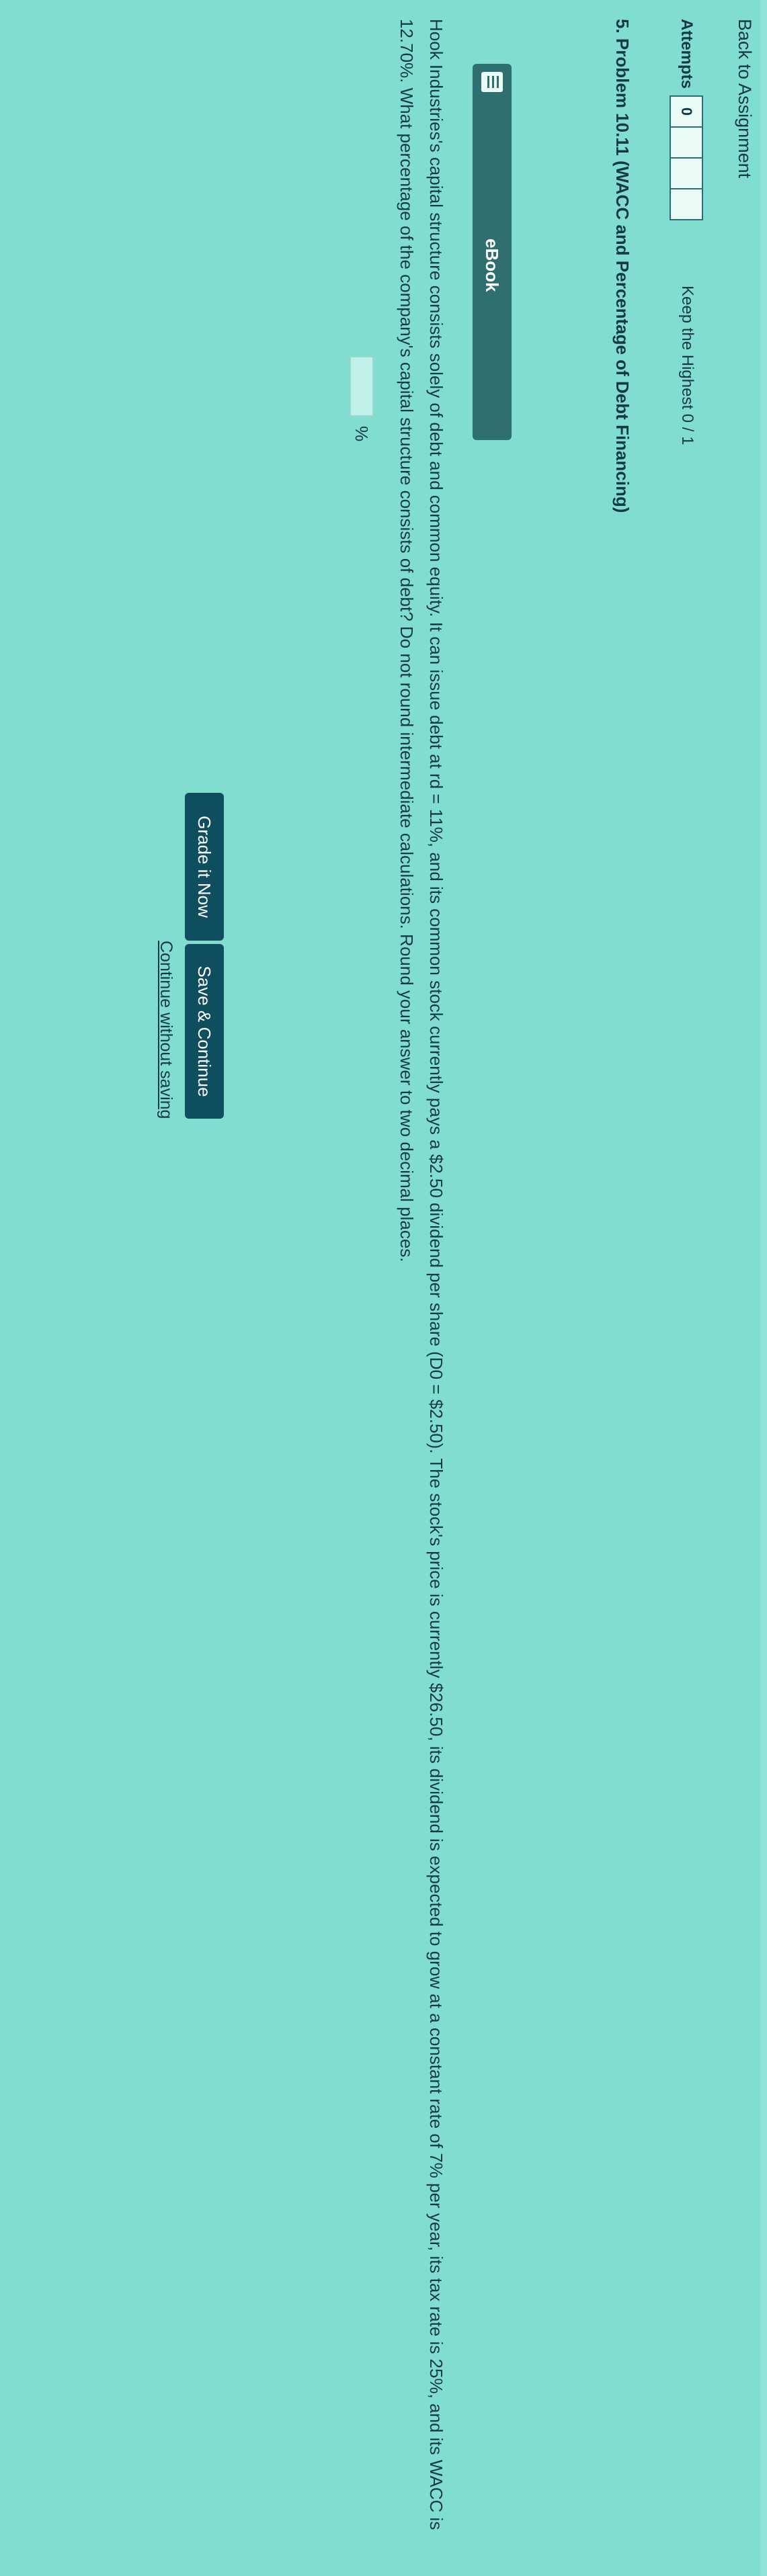 Image resolution: width=767 pixels, height=2576 pixels. What do you see at coordinates (763, 1288) in the screenshot?
I see `screen-edge-right` at bounding box center [763, 1288].